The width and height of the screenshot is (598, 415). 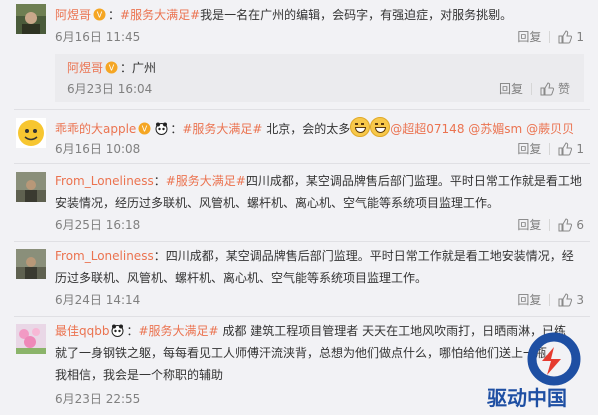 What do you see at coordinates (527, 398) in the screenshot?
I see `watermark-text: 驱动中国` at bounding box center [527, 398].